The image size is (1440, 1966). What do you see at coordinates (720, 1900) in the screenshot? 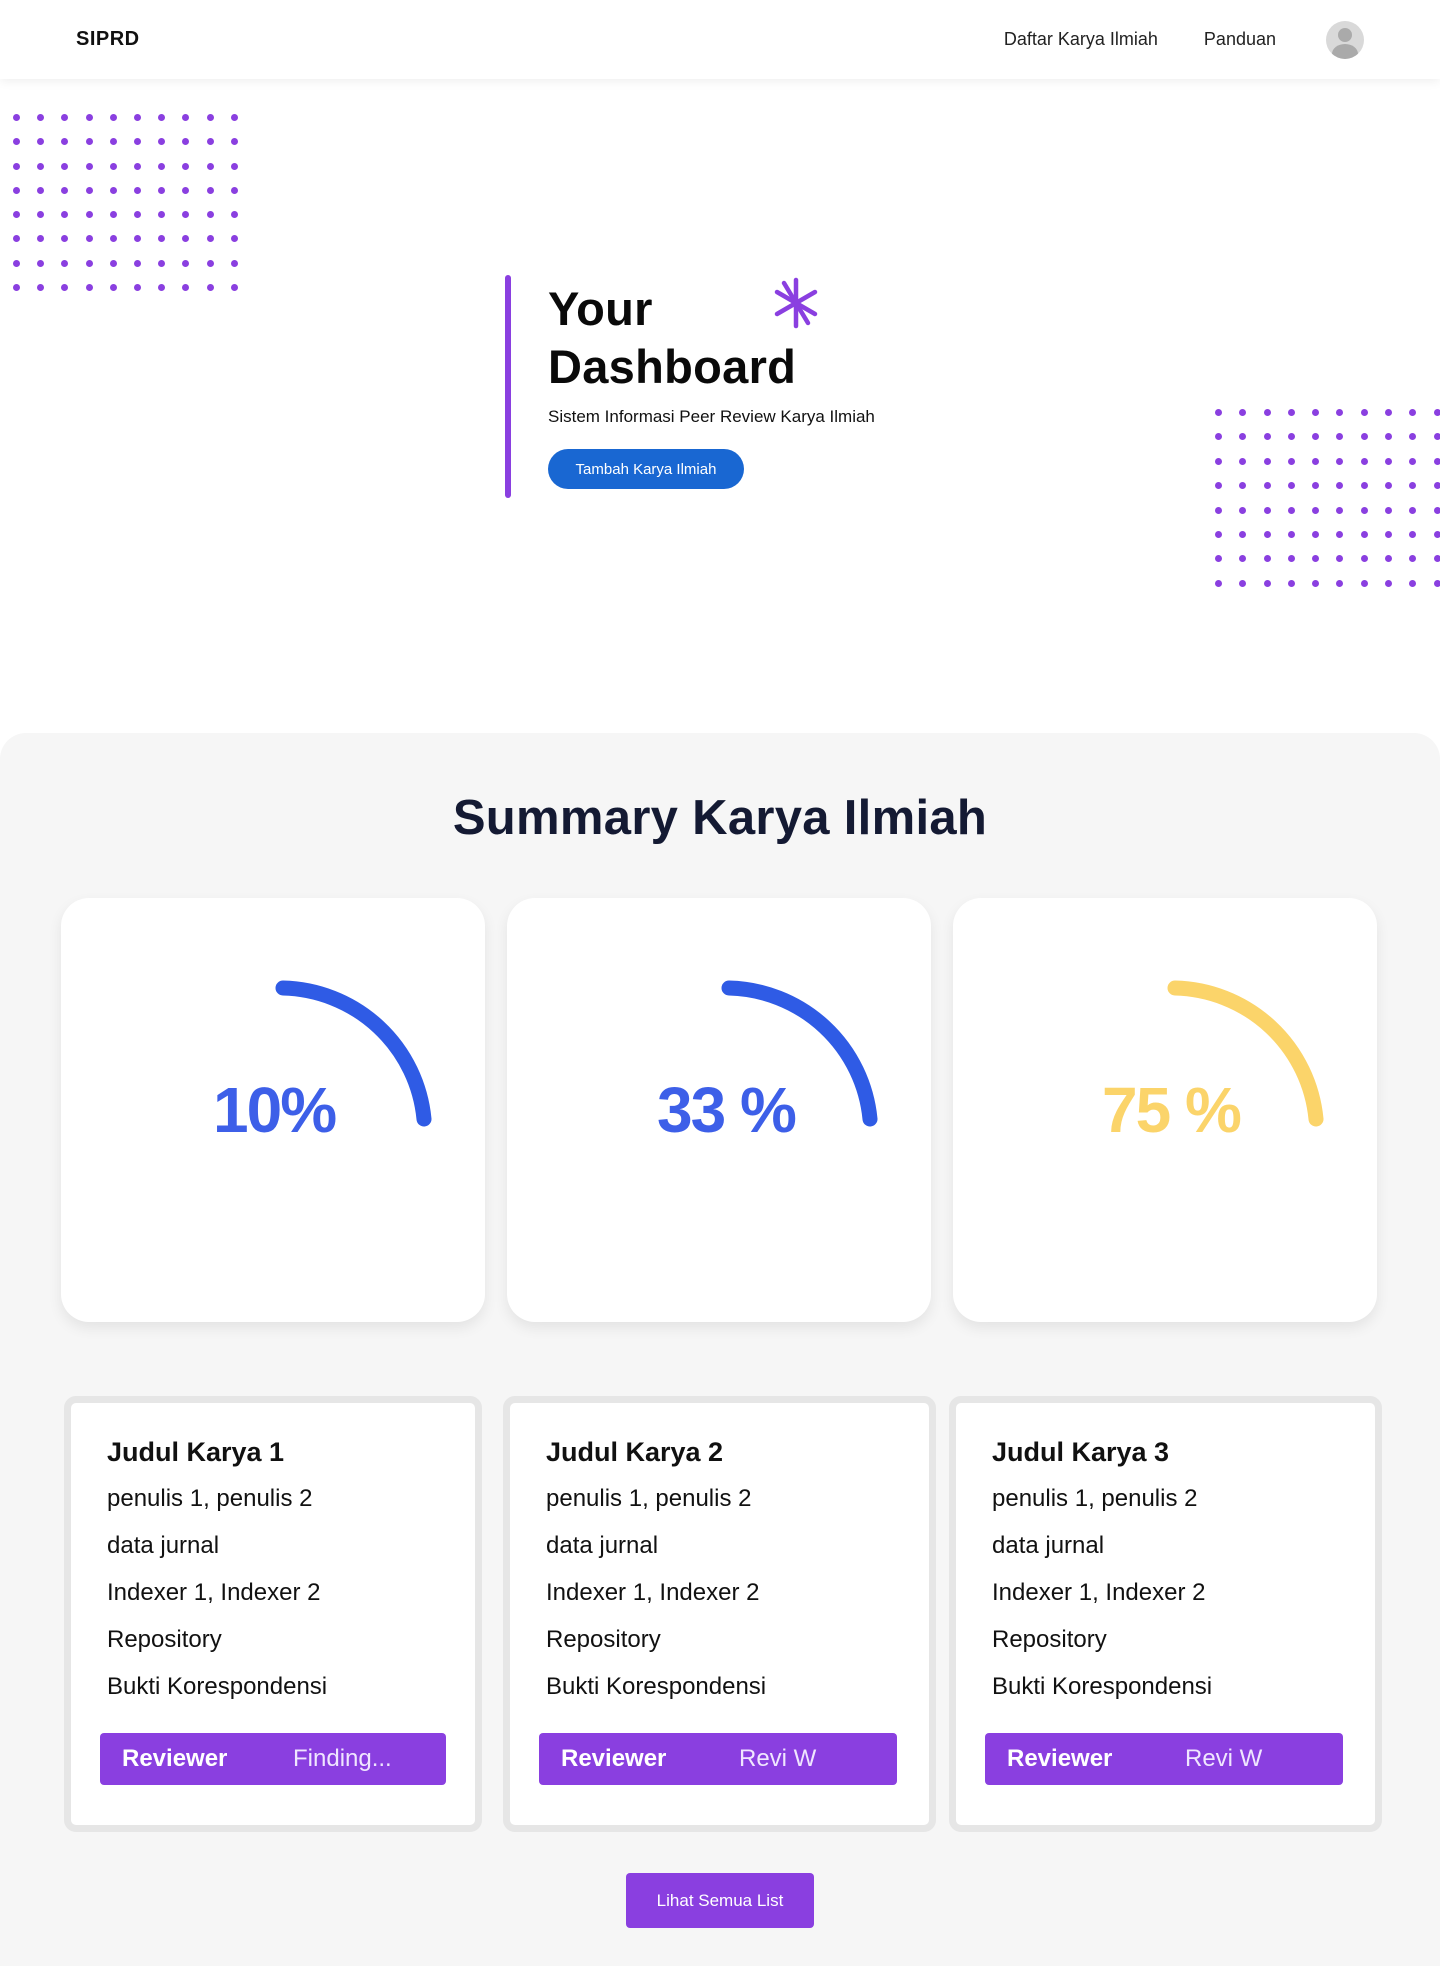
I see `view-all-list-button: Lihat Semua List` at bounding box center [720, 1900].